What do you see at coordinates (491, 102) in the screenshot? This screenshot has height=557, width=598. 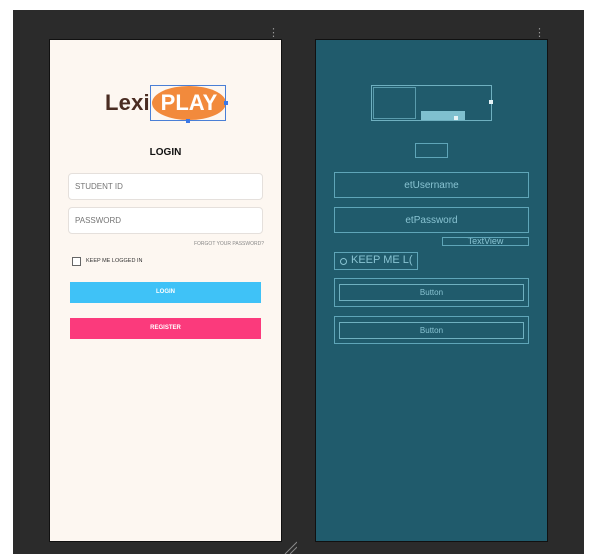 I see `blueprint-selection-handle-right` at bounding box center [491, 102].